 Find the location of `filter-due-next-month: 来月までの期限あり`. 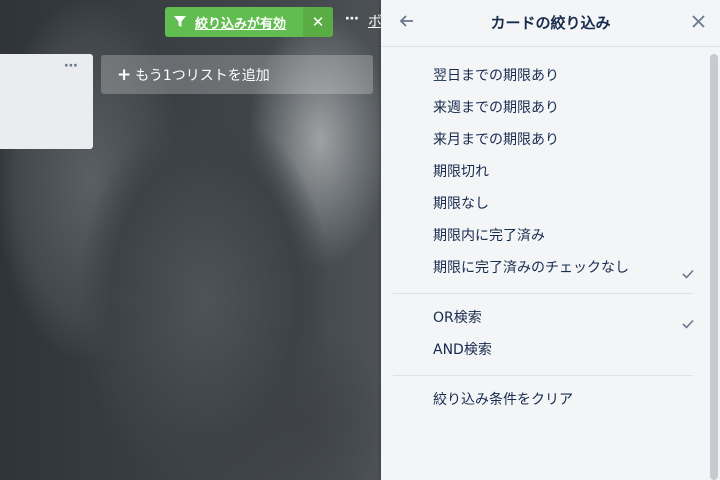

filter-due-next-month: 来月までの期限あり is located at coordinates (543, 140).